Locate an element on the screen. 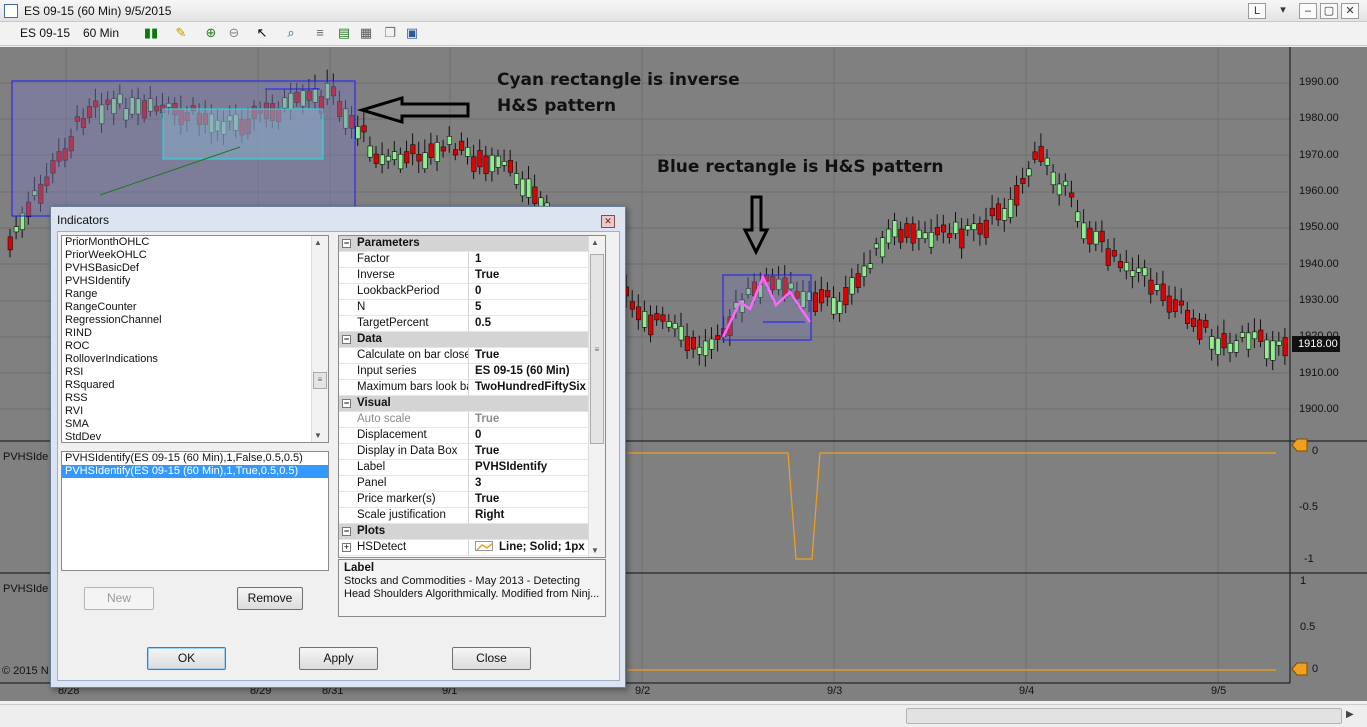 The height and width of the screenshot is (727, 1367). indicator-list-item: PVHSIdentify is located at coordinates (195, 281).